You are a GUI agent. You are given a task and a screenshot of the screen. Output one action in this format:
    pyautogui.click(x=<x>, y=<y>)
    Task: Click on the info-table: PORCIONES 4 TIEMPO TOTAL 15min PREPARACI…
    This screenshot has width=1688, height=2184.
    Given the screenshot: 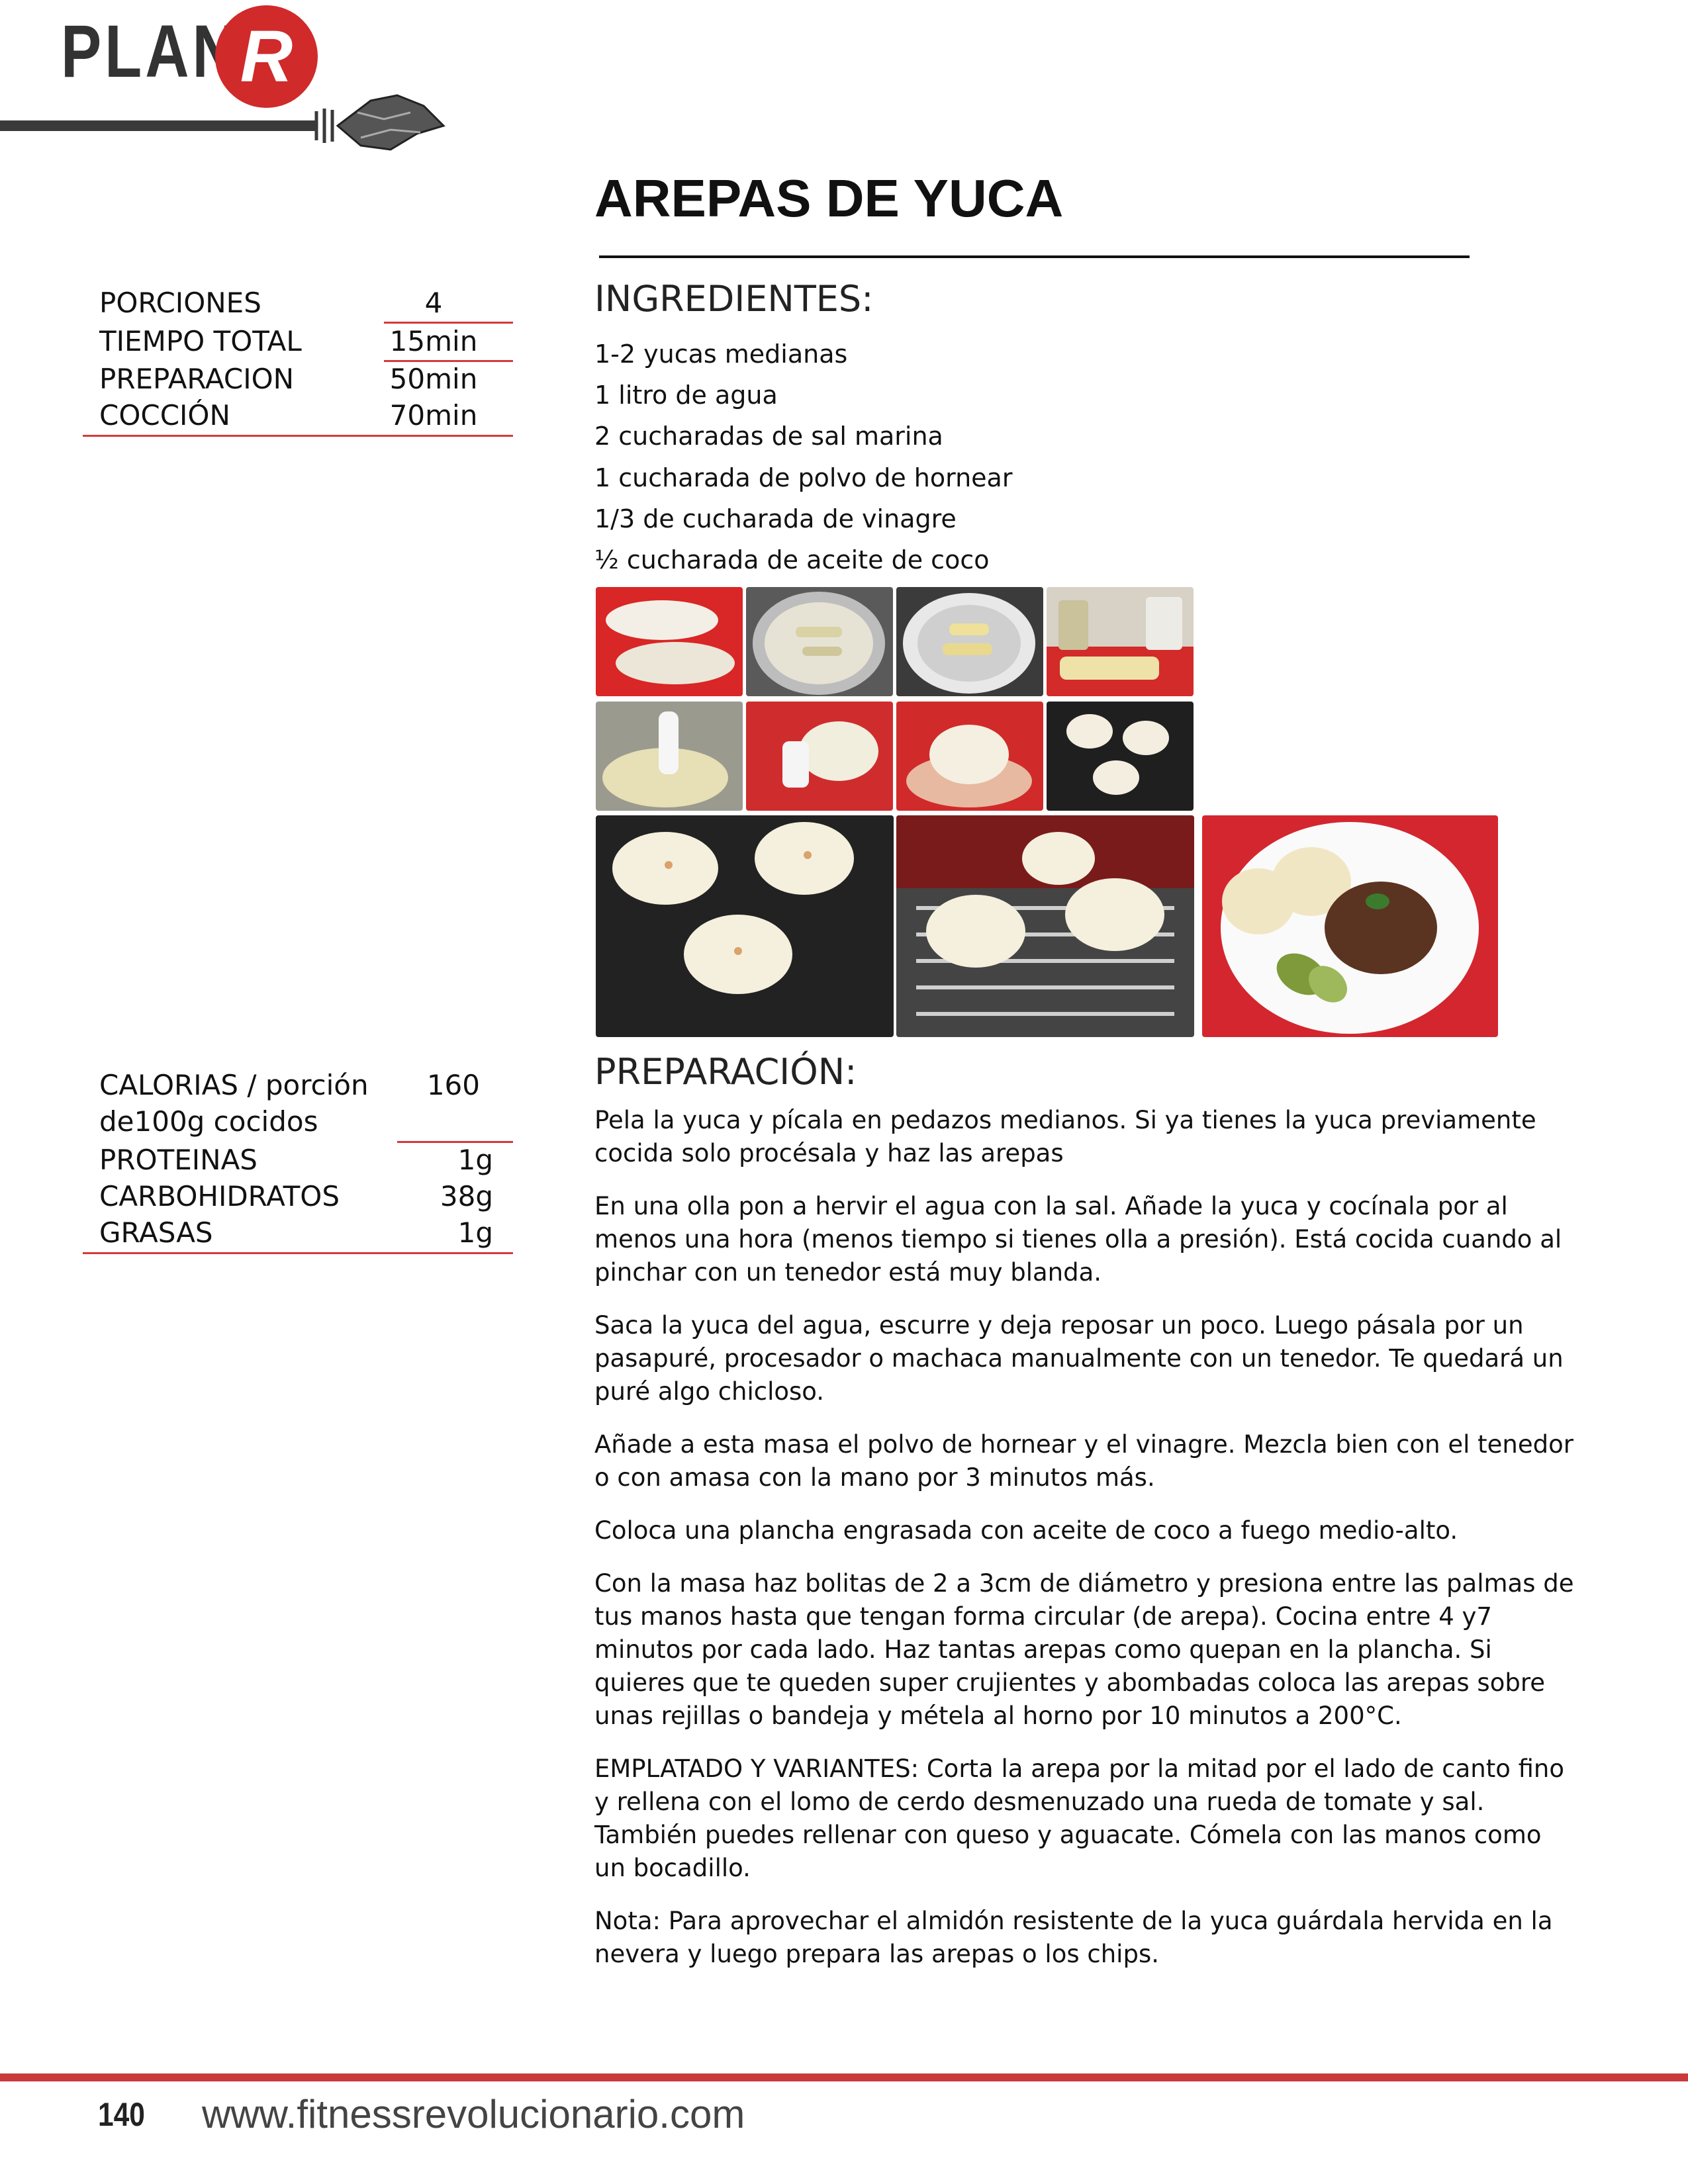 What is the action you would take?
    pyautogui.click(x=298, y=364)
    